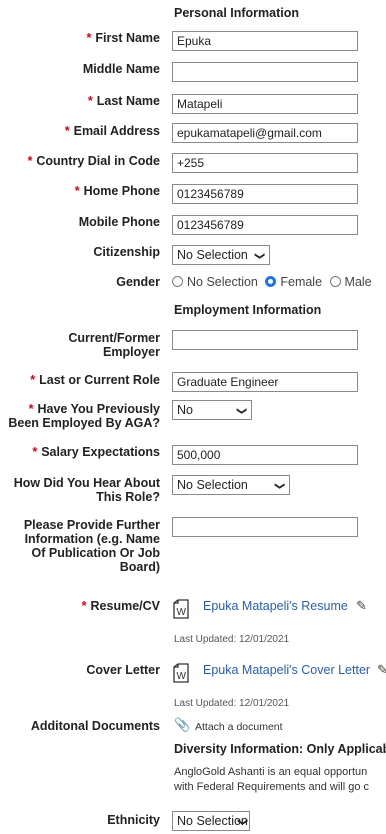  What do you see at coordinates (96, 452) in the screenshot?
I see `salary-label: * Salary Expectations` at bounding box center [96, 452].